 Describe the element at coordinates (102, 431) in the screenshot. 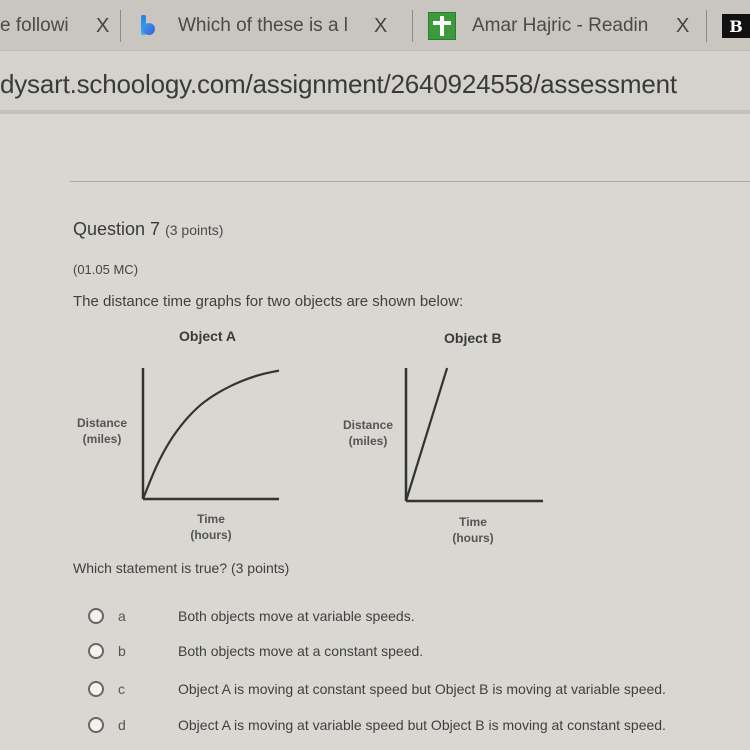

I see `graph-a-ylabel: Distance (miles)` at that location.